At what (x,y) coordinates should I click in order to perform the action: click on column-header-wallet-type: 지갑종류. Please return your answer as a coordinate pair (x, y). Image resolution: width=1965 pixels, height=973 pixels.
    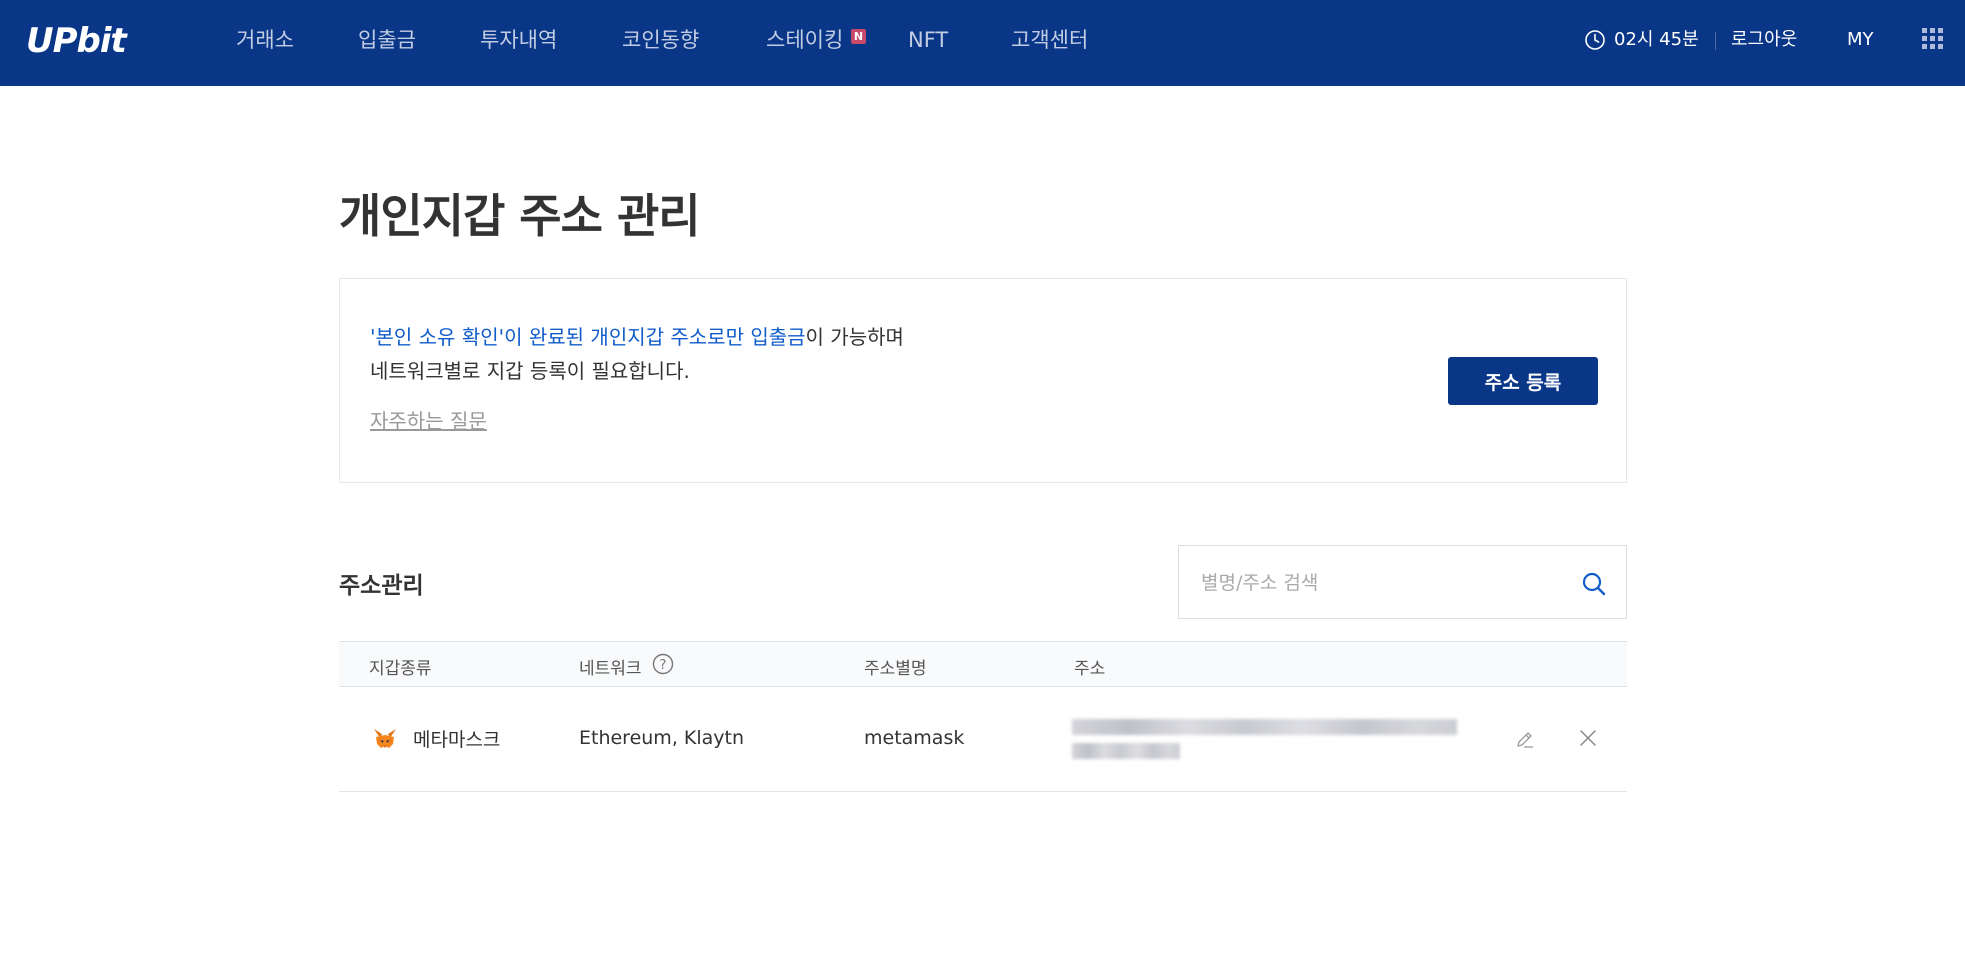
    Looking at the image, I should click on (400, 669).